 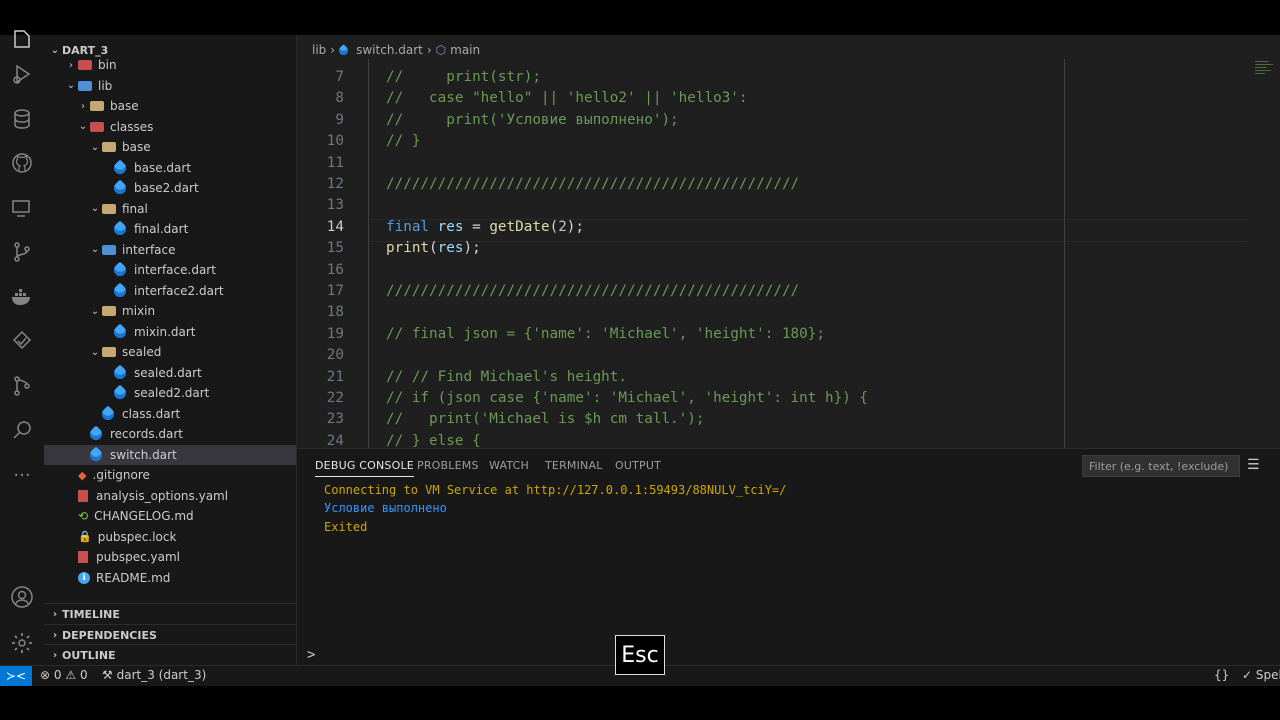 I want to click on problems-indicator: ⊗ 0 ⚠ 0, so click(x=64, y=675).